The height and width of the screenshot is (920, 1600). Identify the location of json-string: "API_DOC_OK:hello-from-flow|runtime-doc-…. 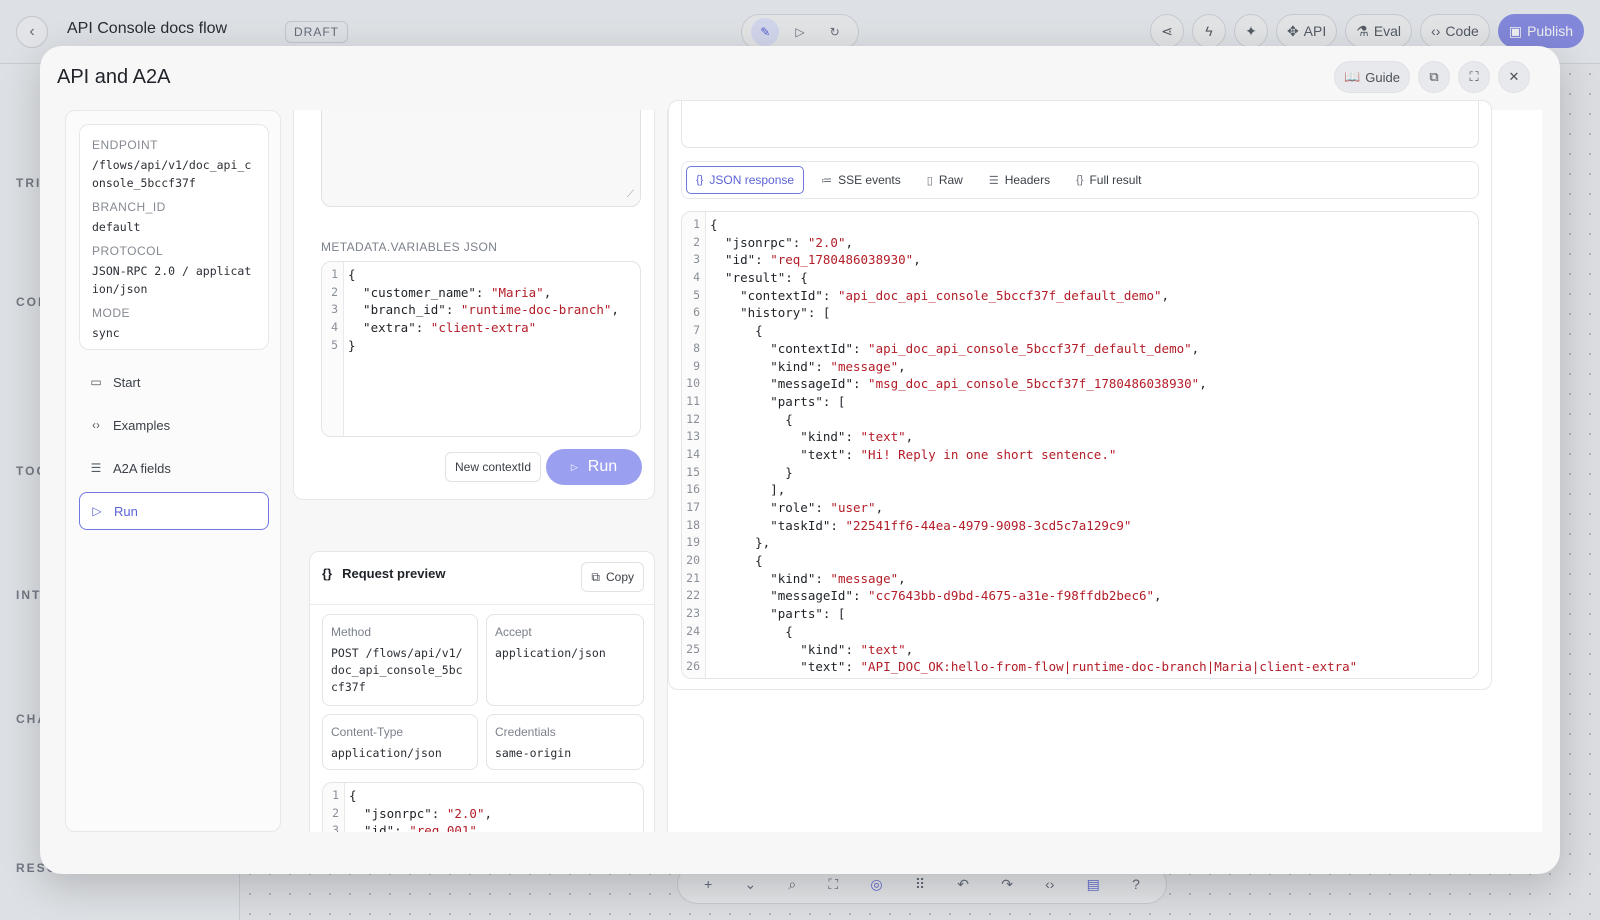
(1109, 667).